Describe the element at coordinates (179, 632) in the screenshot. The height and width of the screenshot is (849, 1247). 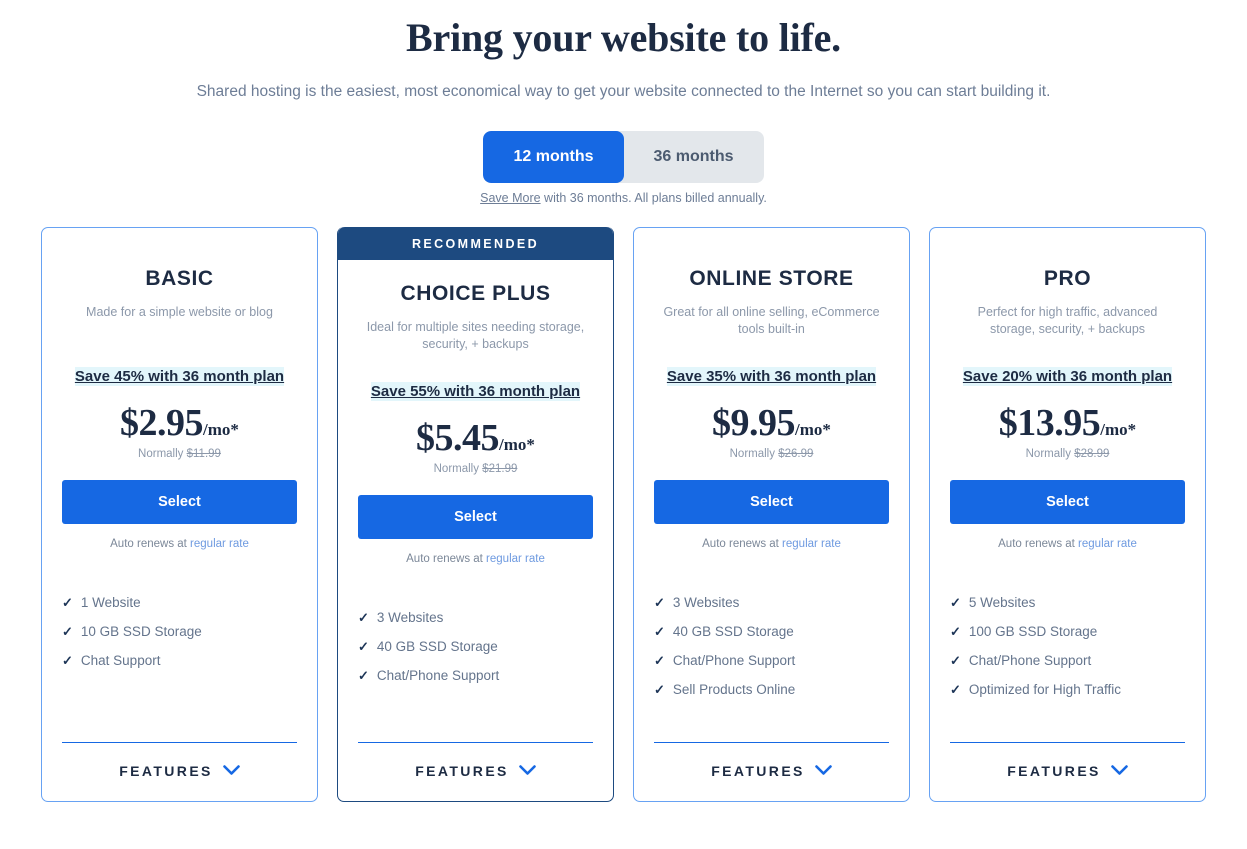
I see `feature-item: ✓ 10 GB SSD Storage` at that location.